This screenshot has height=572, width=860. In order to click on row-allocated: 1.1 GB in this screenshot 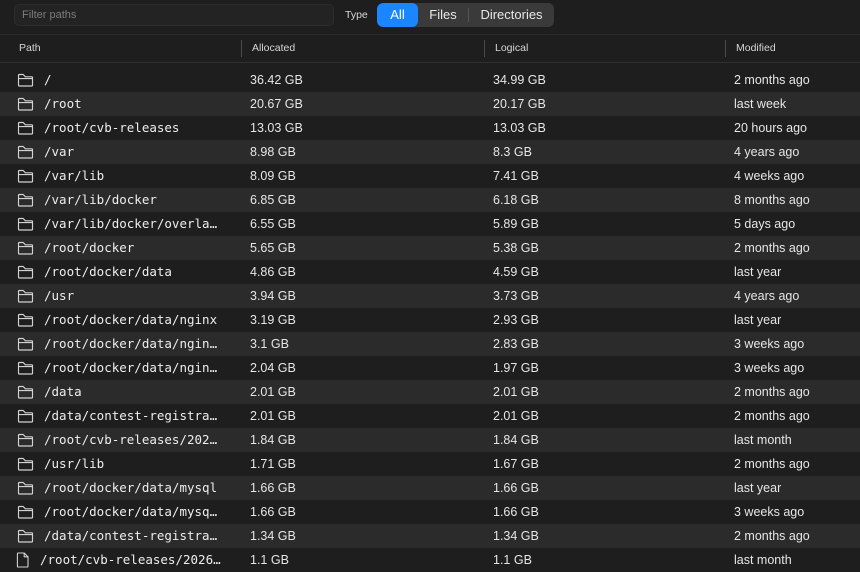, I will do `click(269, 560)`.